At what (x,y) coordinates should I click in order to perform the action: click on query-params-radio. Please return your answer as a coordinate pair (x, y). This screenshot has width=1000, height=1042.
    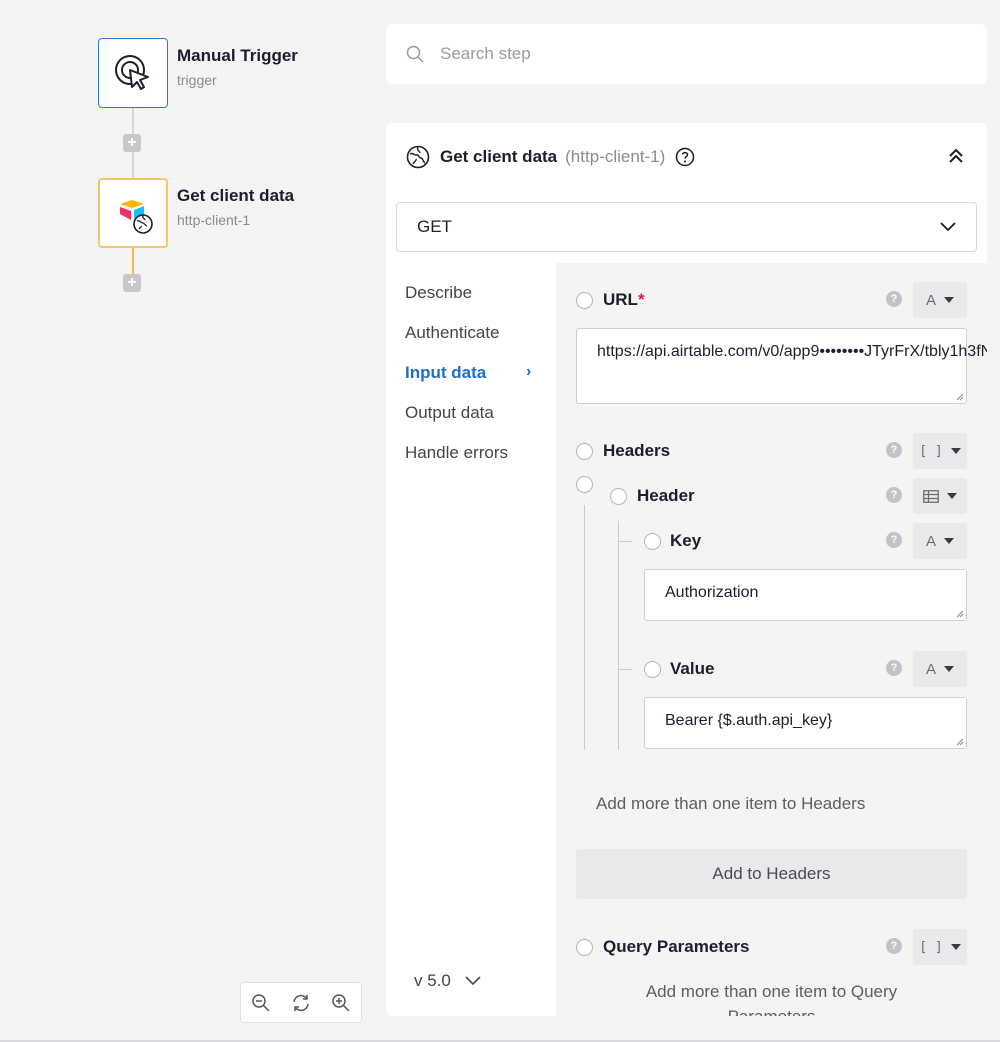
    Looking at the image, I should click on (584, 947).